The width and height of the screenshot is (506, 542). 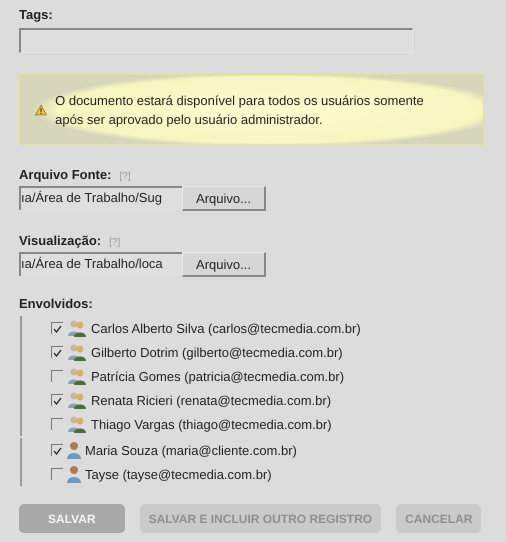 What do you see at coordinates (100, 264) in the screenshot?
I see `file-path-field: ıa/Área de Trabalho/loca` at bounding box center [100, 264].